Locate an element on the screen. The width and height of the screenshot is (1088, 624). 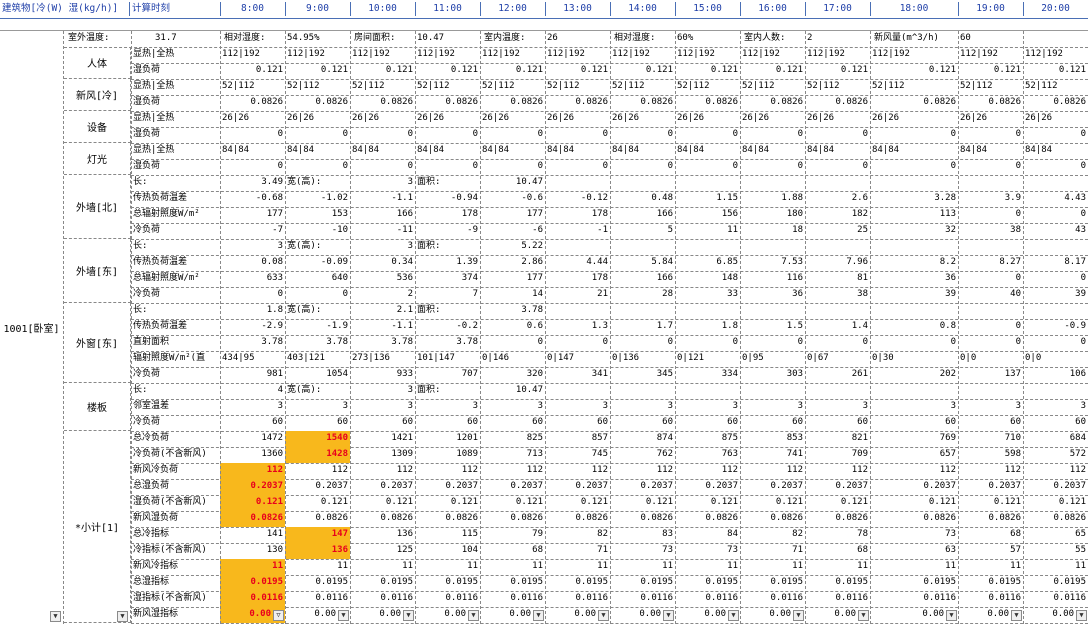
data-cell: 39 is located at coordinates (914, 295).